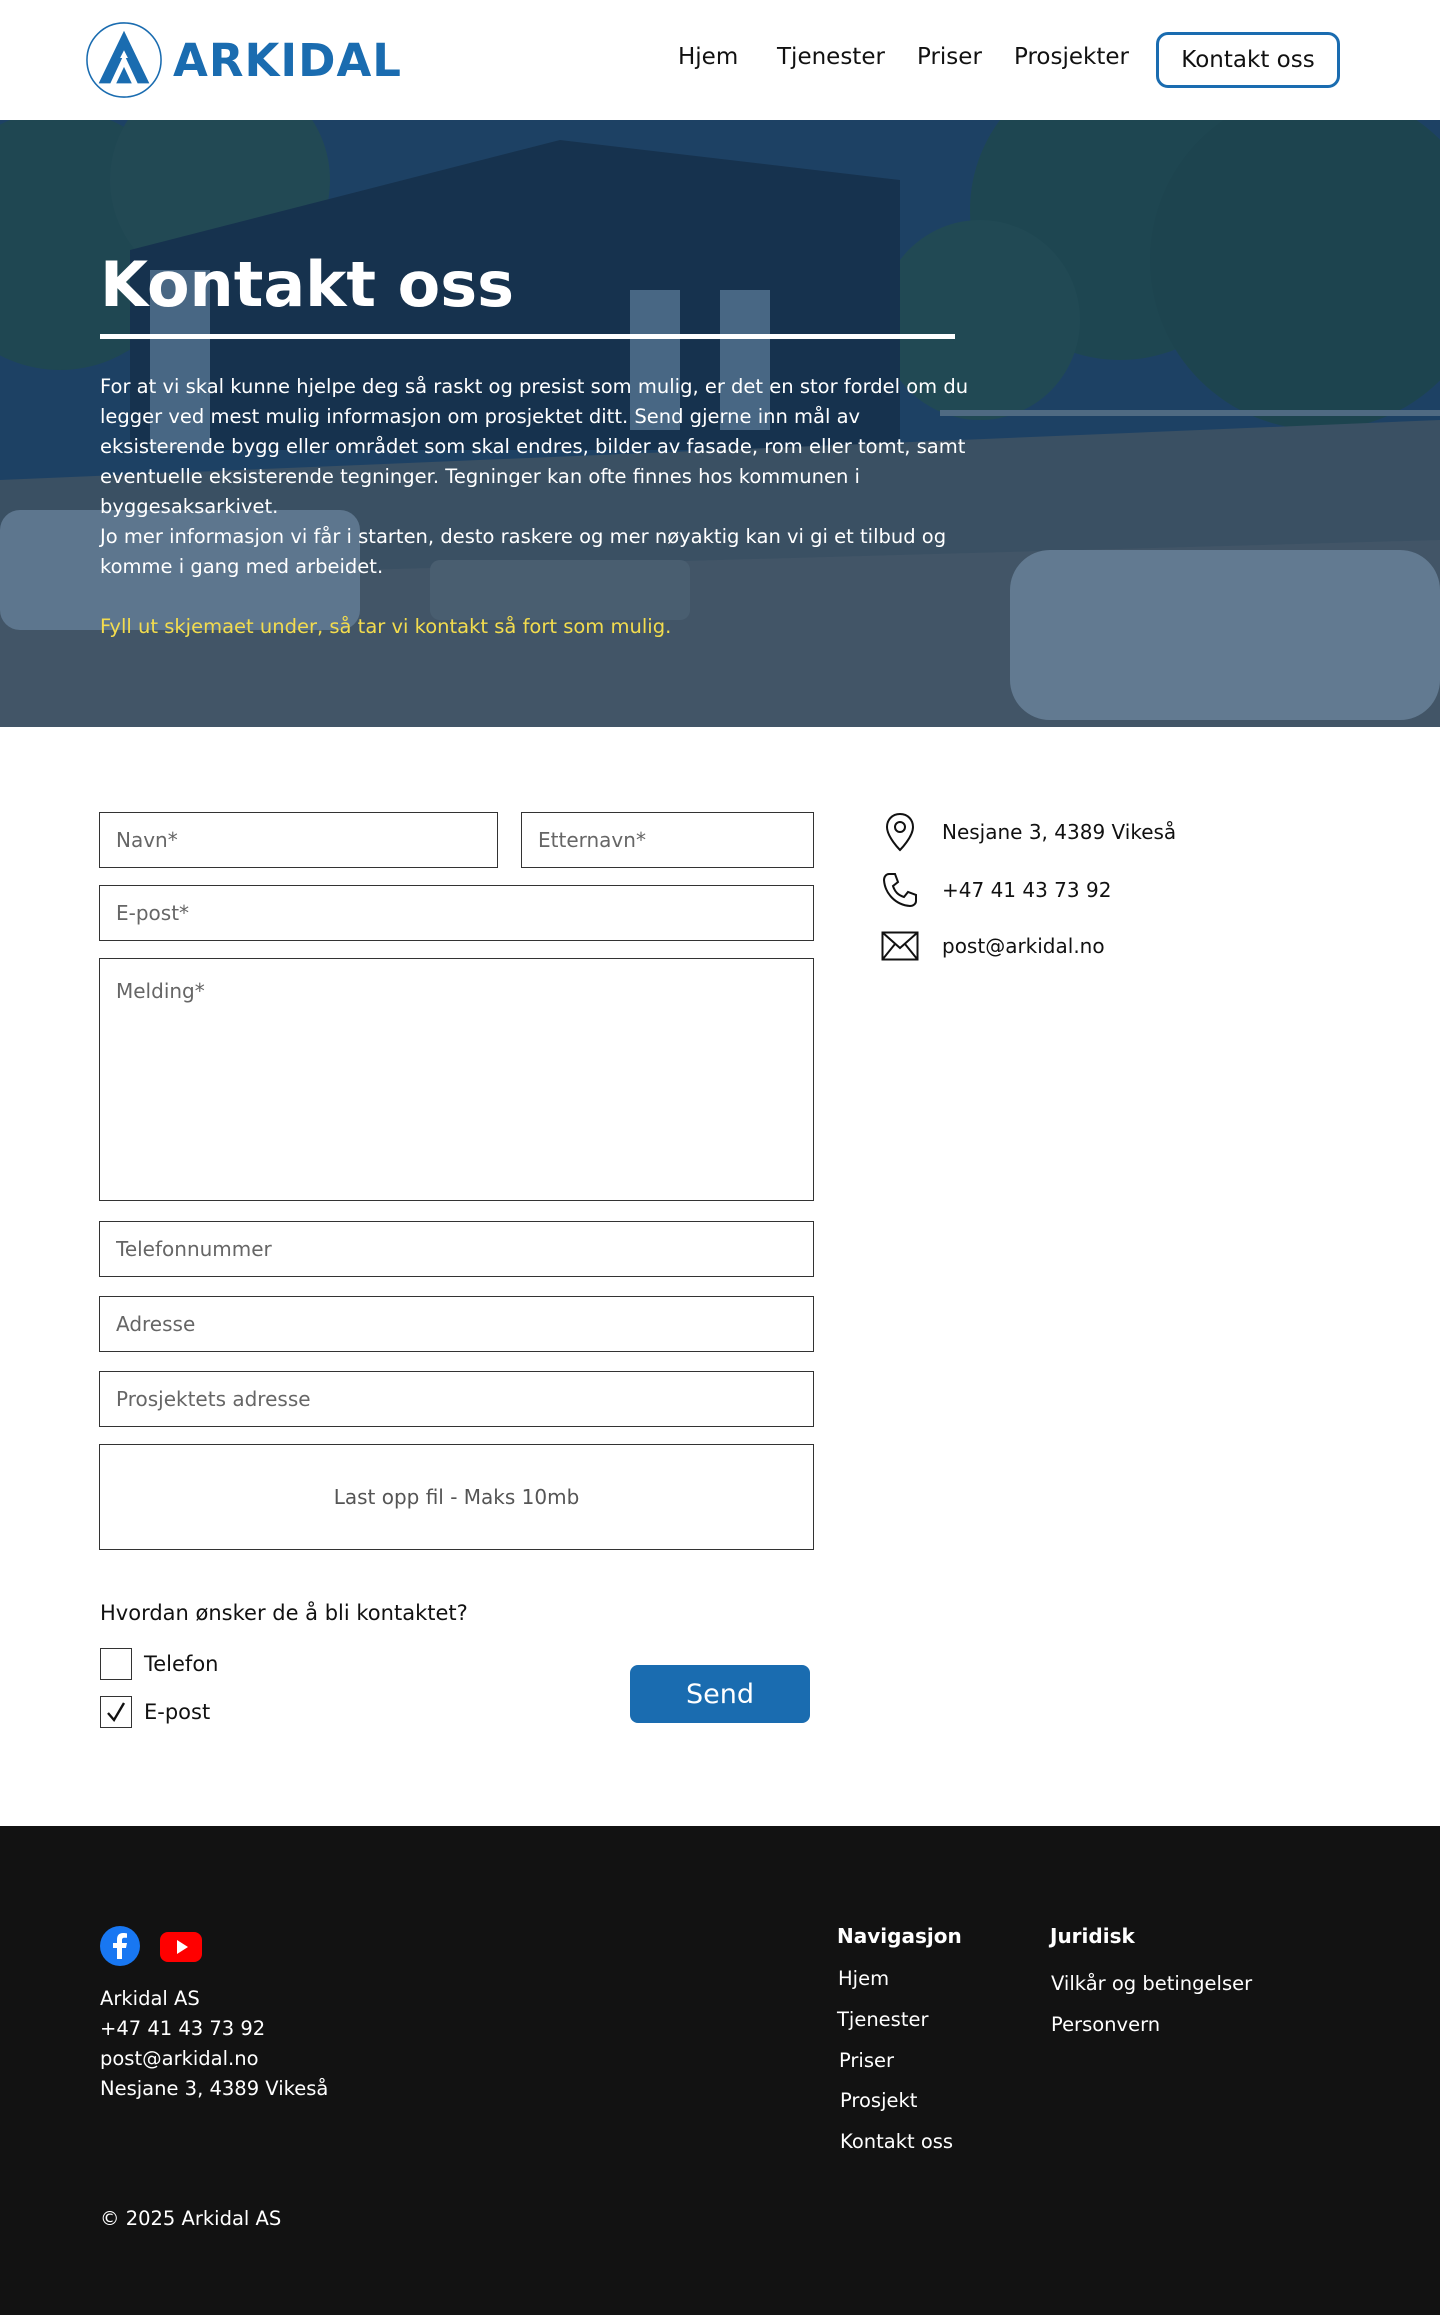 The height and width of the screenshot is (2315, 1440). What do you see at coordinates (191, 2218) in the screenshot?
I see `copyright-text: © 2025 Arkidal AS` at bounding box center [191, 2218].